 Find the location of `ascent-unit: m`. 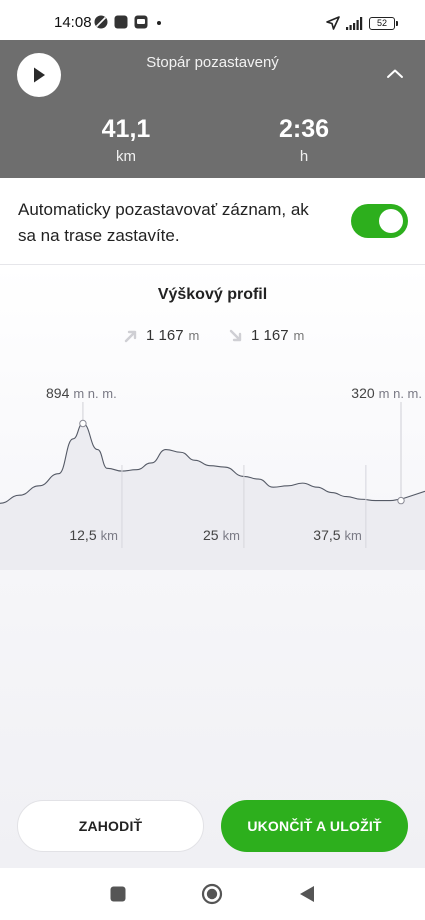

ascent-unit: m is located at coordinates (194, 335).